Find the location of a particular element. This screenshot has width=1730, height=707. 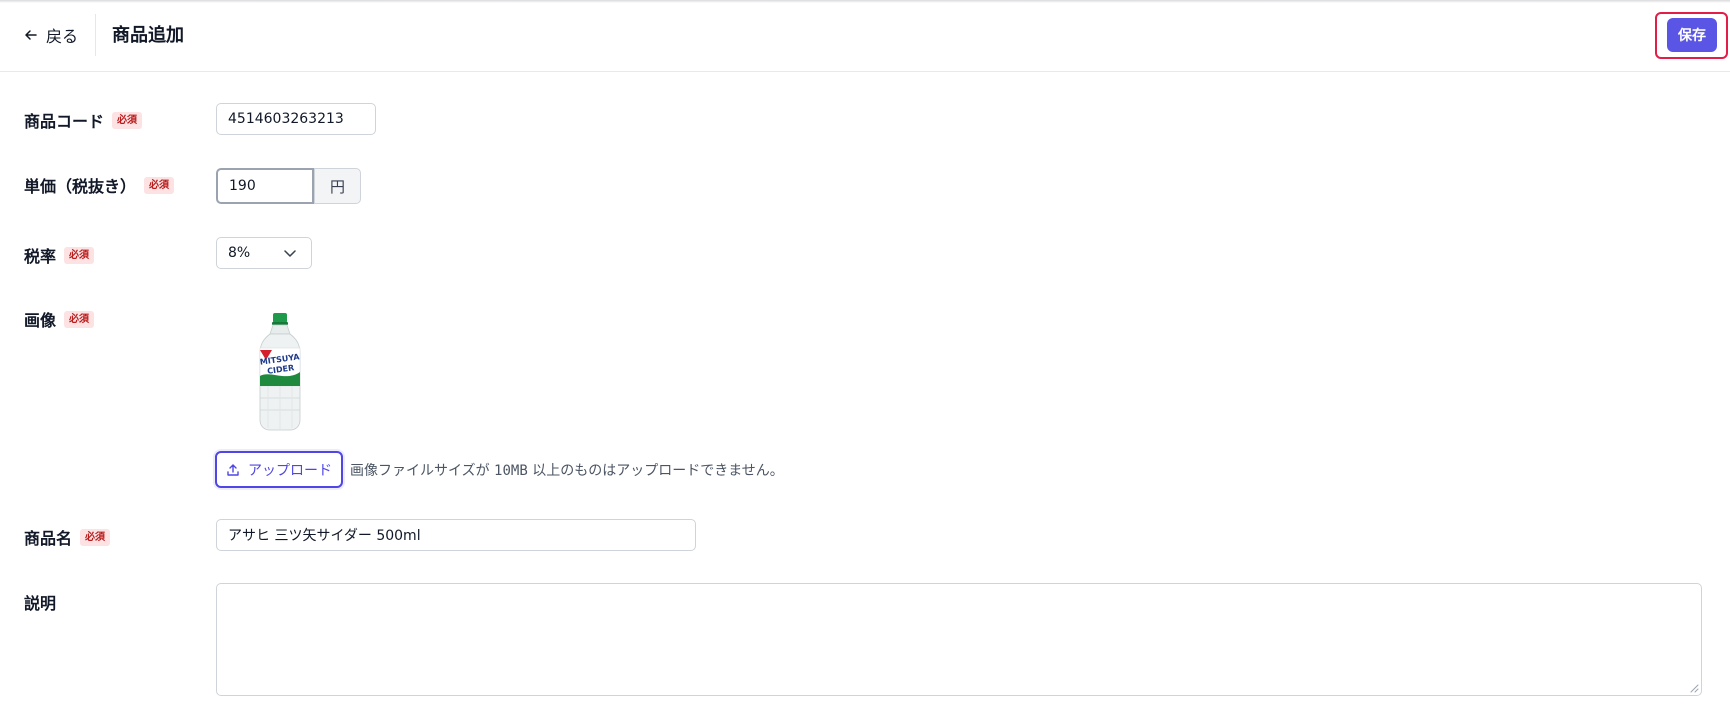

unit-price-input: 190 is located at coordinates (265, 186).